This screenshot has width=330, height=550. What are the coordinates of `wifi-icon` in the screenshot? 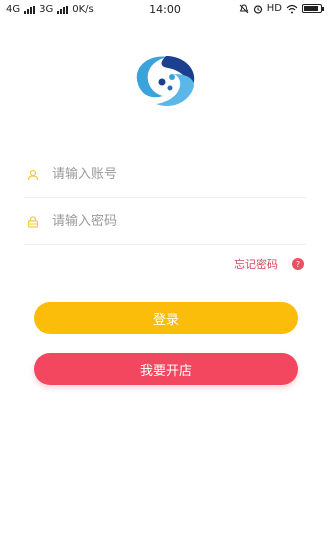 It's located at (292, 8).